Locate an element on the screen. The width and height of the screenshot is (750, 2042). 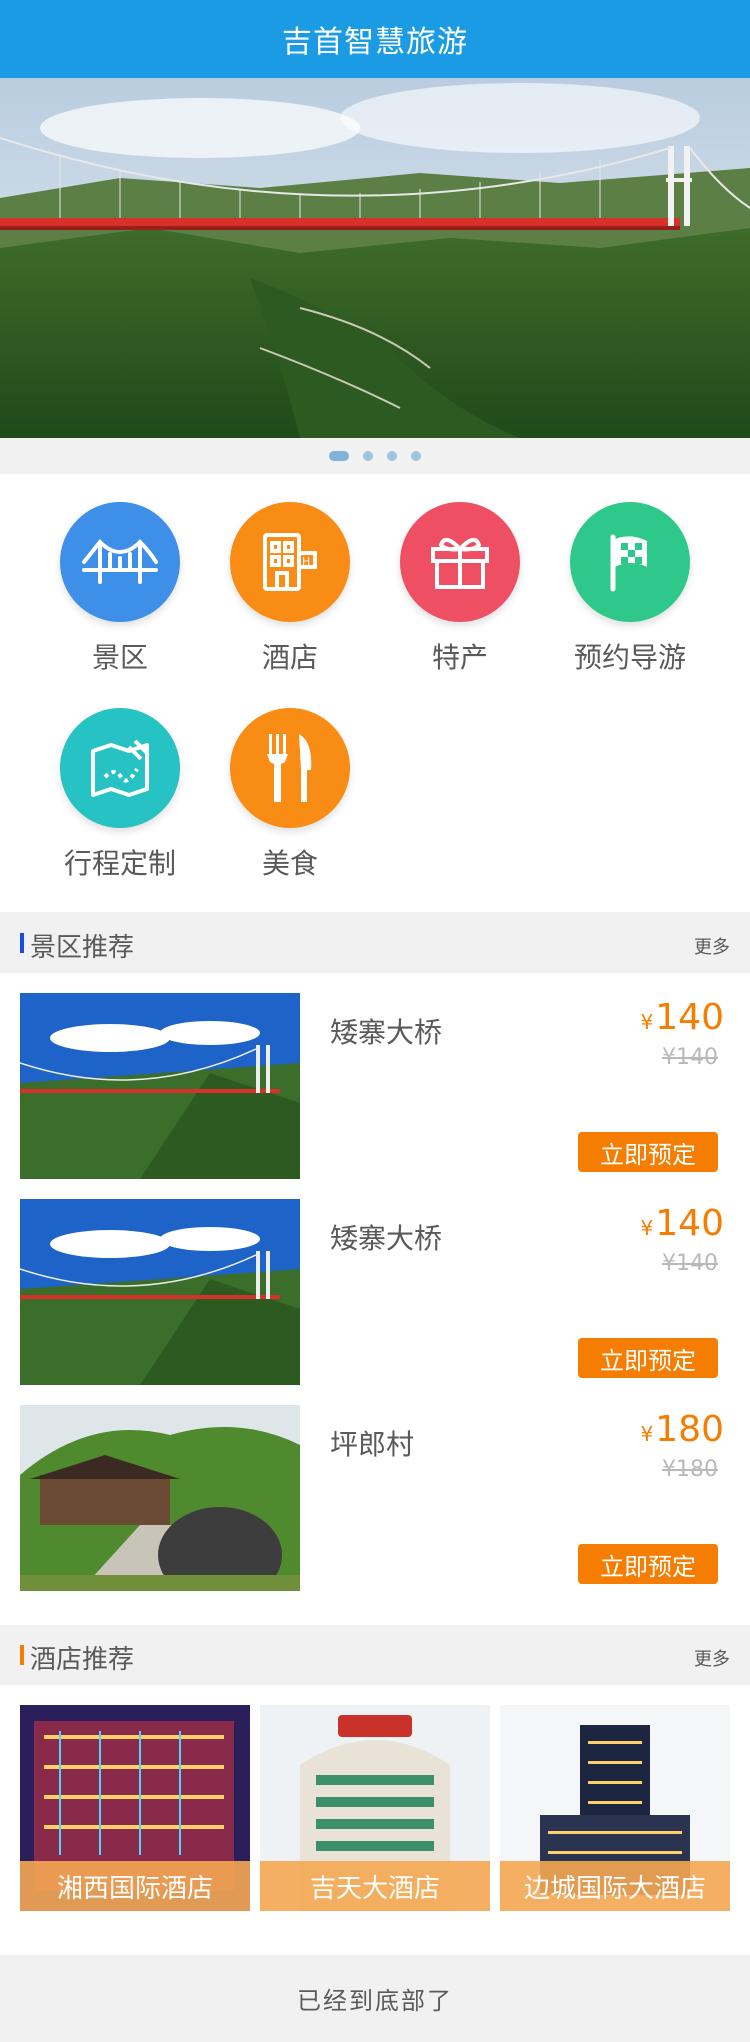
category-label: 特产 is located at coordinates (459, 657).